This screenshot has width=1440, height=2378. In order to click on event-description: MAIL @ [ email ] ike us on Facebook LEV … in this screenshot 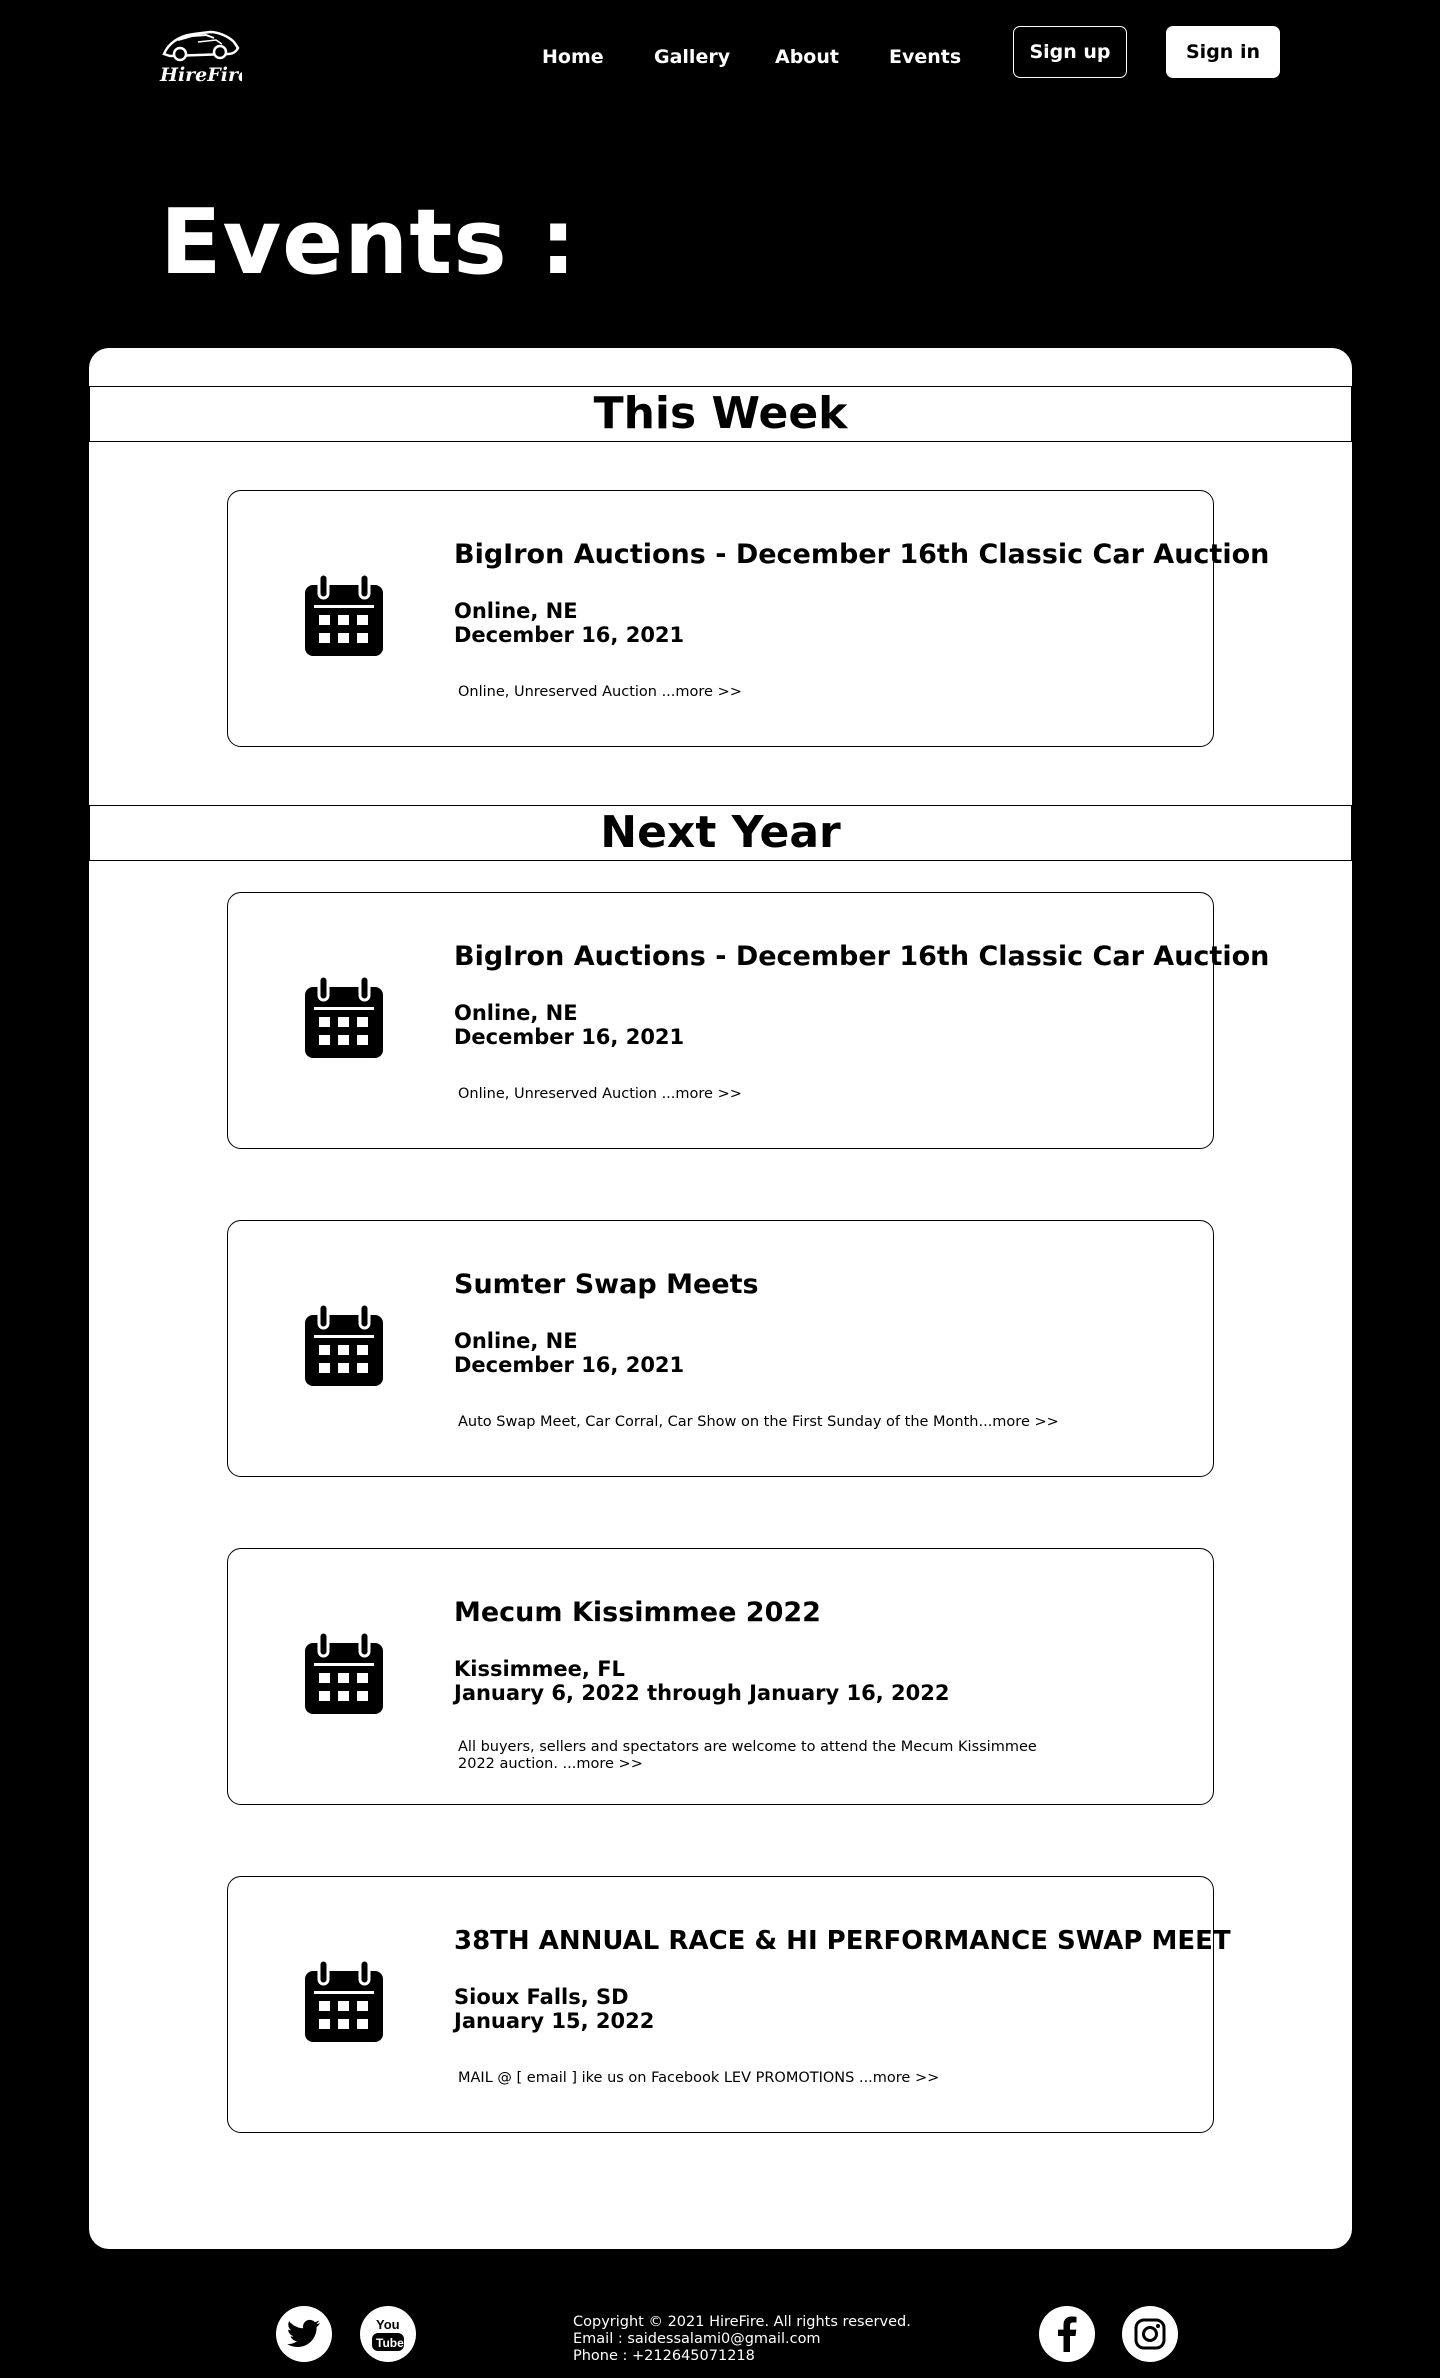, I will do `click(768, 2078)`.